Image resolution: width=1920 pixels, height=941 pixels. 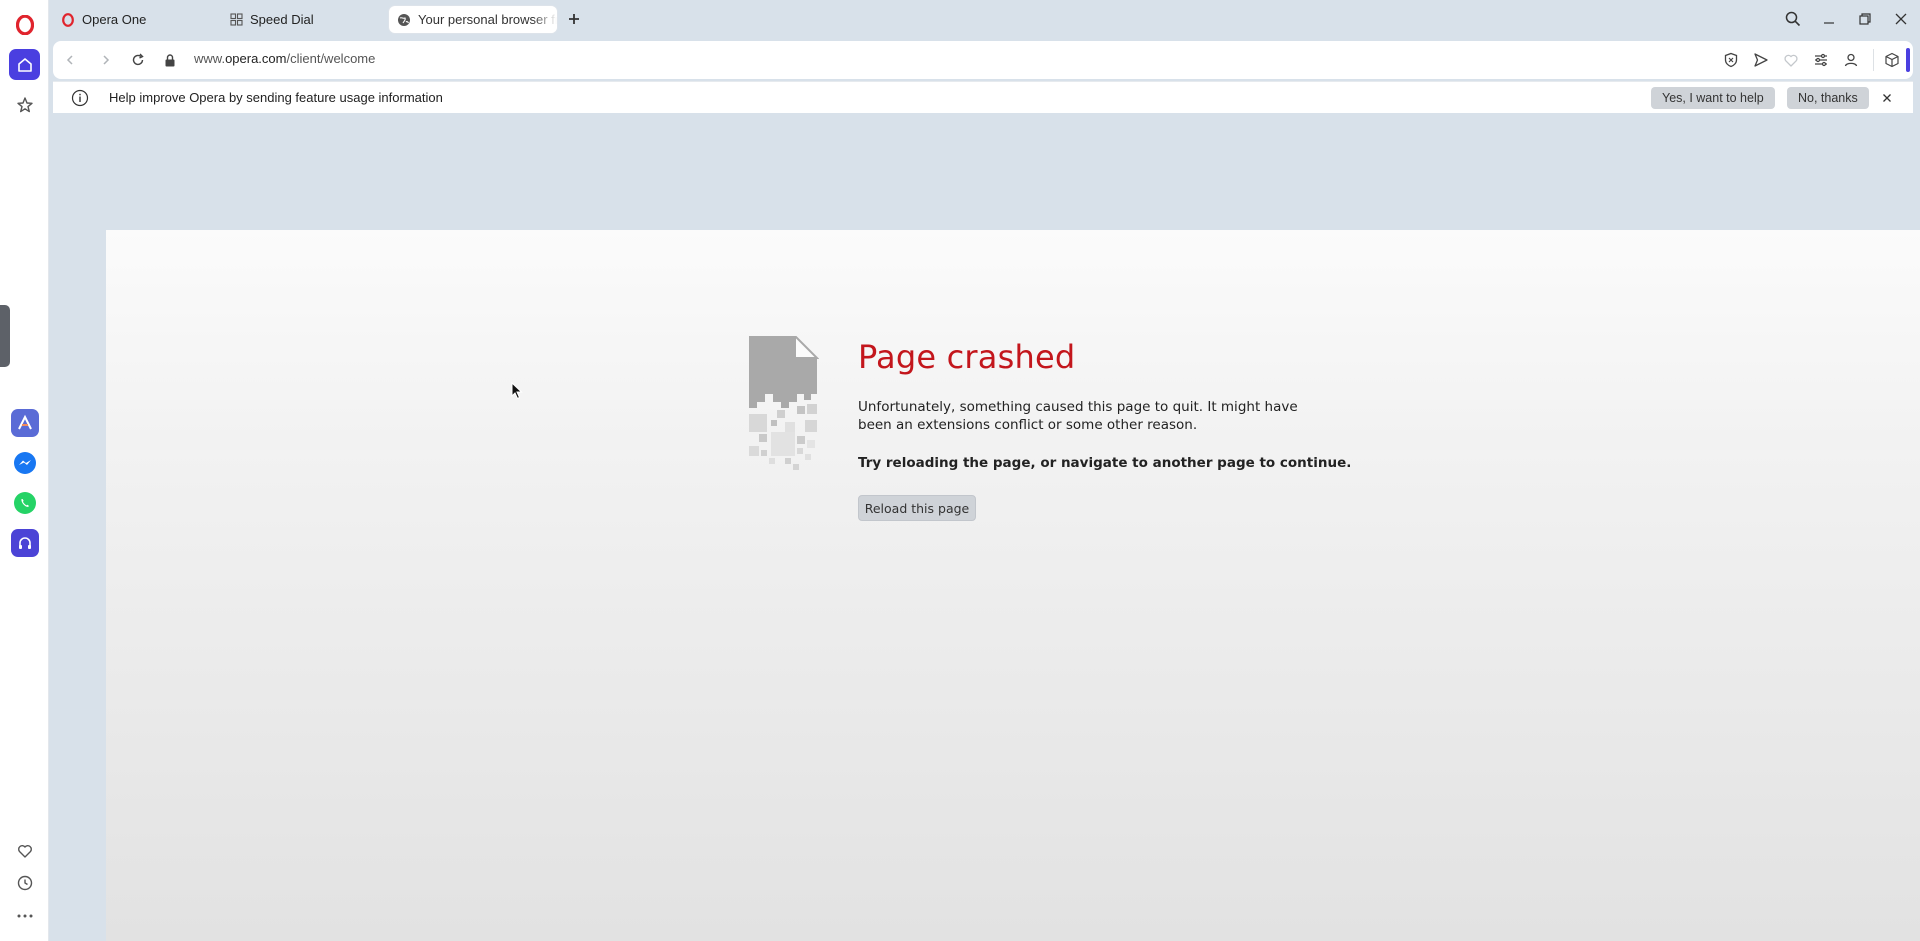 I want to click on accept-usage-button: Yes, I want to help, so click(x=1713, y=98).